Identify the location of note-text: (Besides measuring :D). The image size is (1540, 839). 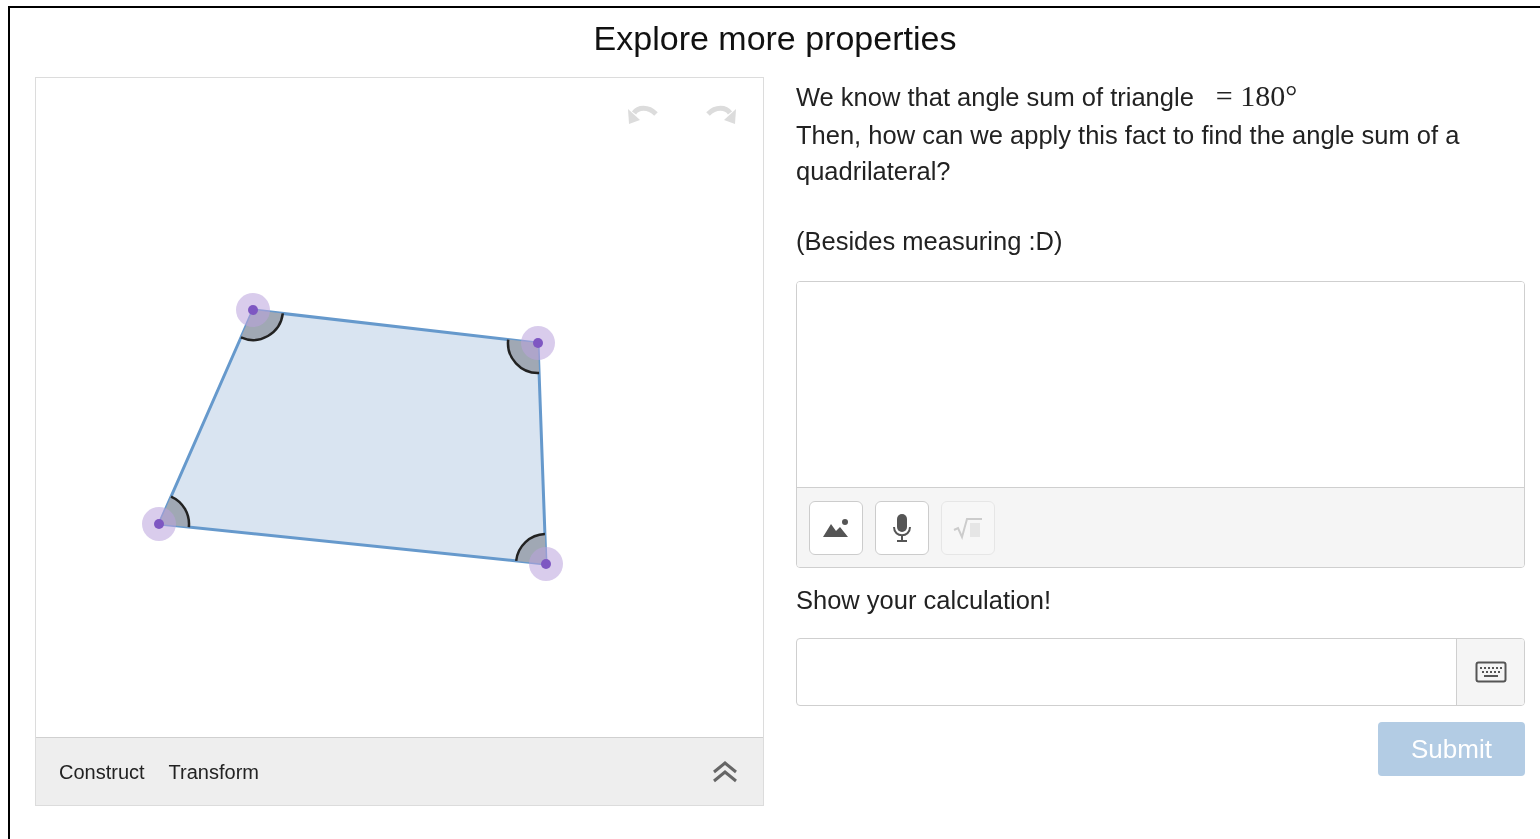
(930, 241).